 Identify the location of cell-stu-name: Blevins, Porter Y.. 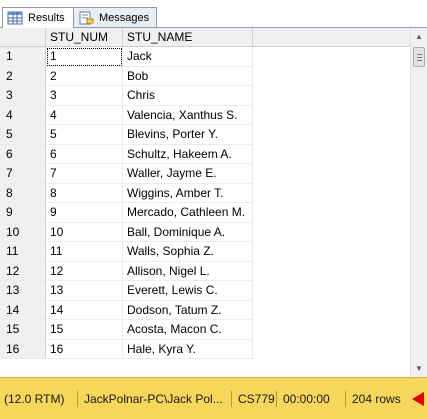
(188, 135).